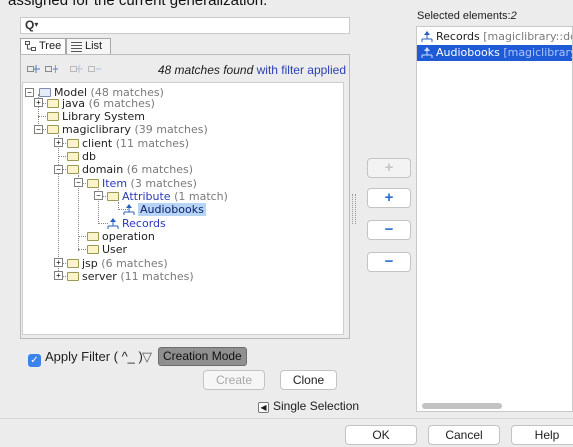 The height and width of the screenshot is (447, 573). What do you see at coordinates (142, 183) in the screenshot?
I see `tree-node-item: Item (3 matches)` at bounding box center [142, 183].